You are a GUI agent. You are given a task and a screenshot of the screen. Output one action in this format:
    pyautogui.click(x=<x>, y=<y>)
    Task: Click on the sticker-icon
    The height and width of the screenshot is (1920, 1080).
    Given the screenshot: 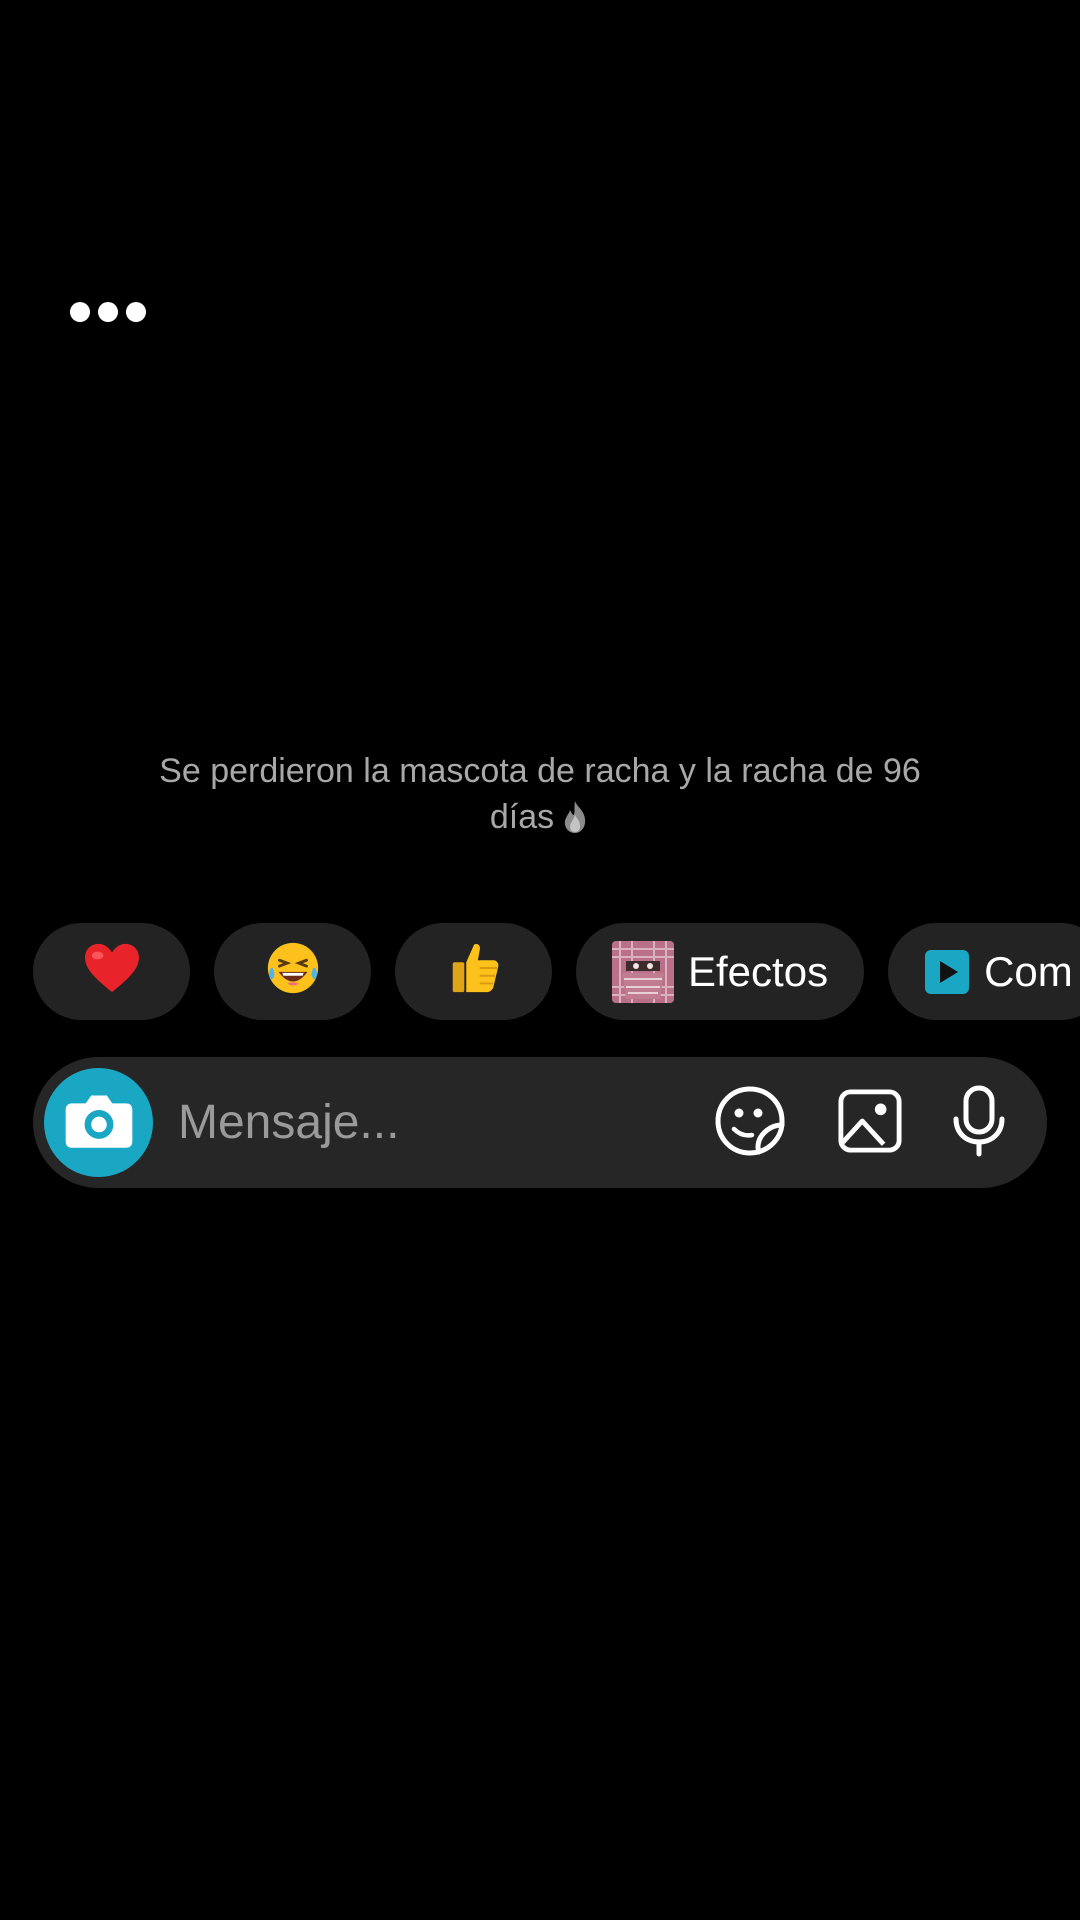 What is the action you would take?
    pyautogui.click(x=750, y=1123)
    